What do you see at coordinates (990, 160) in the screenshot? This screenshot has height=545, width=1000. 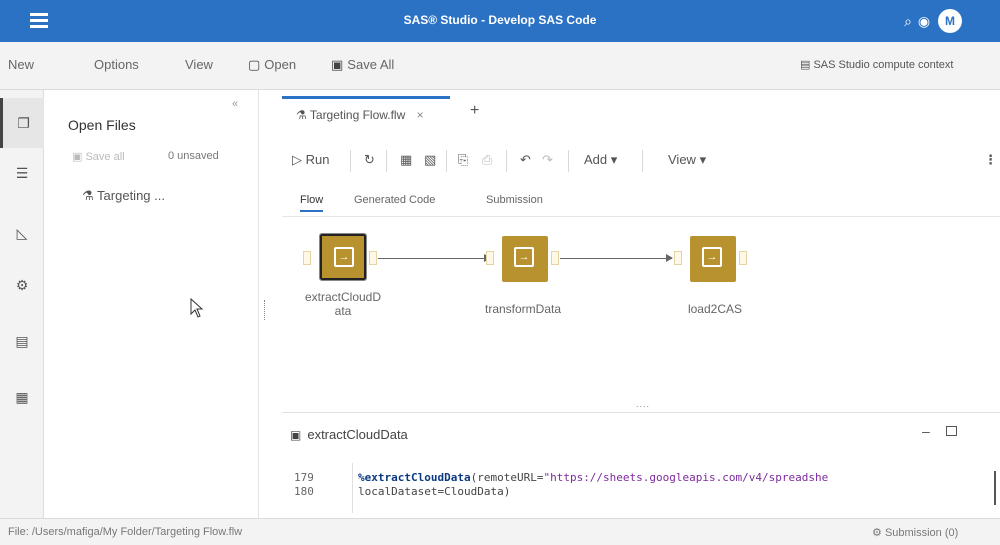 I see `more-options-icon: ⋮` at bounding box center [990, 160].